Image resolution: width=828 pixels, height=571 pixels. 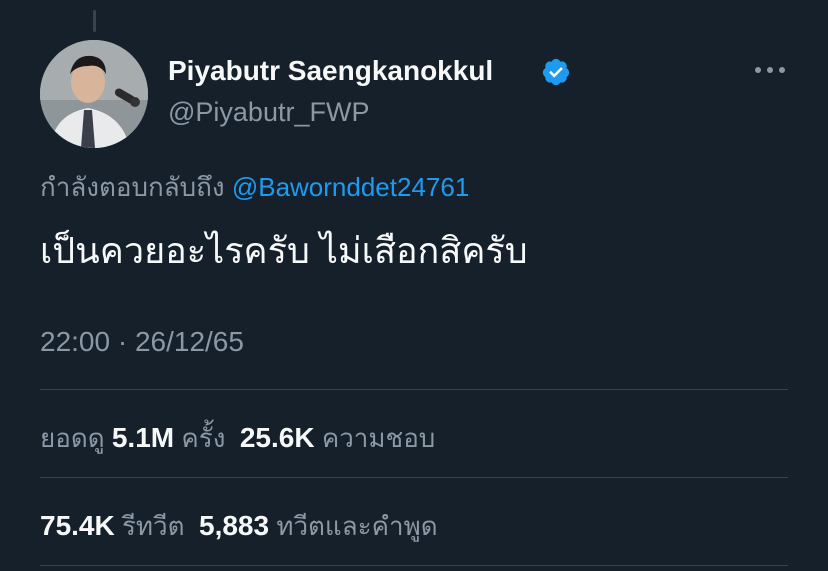 I want to click on likes-count: 25.6K, so click(x=277, y=437).